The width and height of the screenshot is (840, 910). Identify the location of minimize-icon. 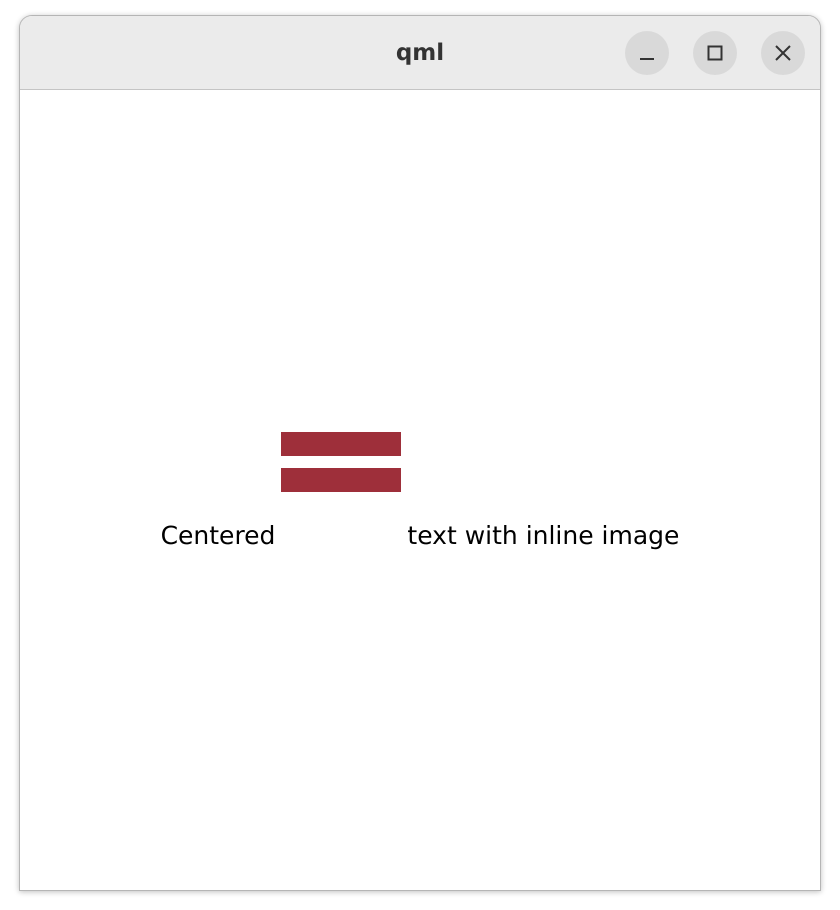
(647, 59).